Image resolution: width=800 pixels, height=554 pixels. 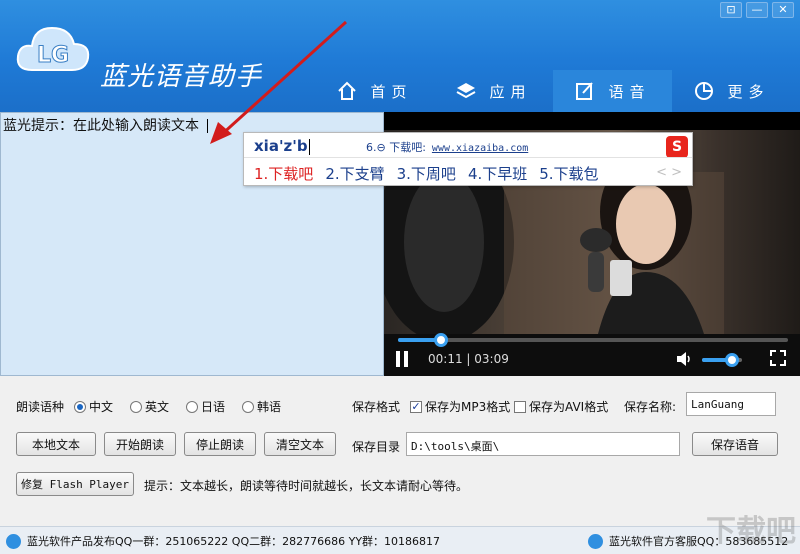 I want to click on mp3-checkbox: ✓ 保存为MP3格式, so click(x=460, y=406).